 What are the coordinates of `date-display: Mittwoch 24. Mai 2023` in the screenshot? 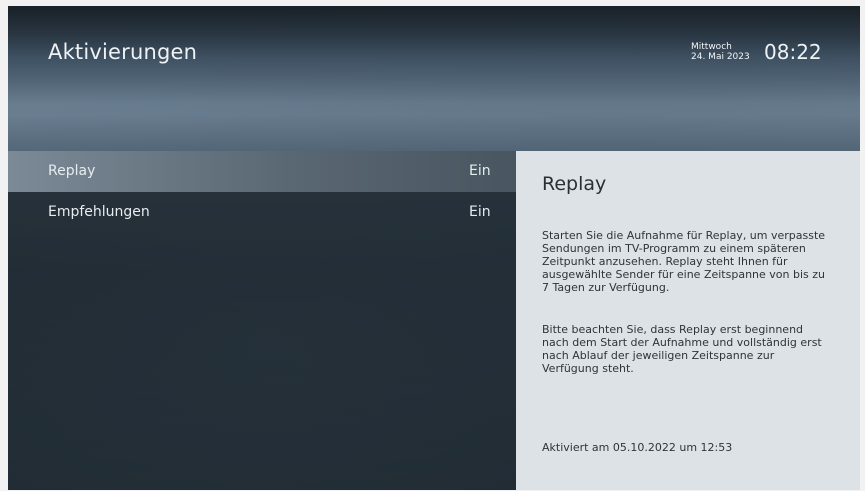 It's located at (720, 52).